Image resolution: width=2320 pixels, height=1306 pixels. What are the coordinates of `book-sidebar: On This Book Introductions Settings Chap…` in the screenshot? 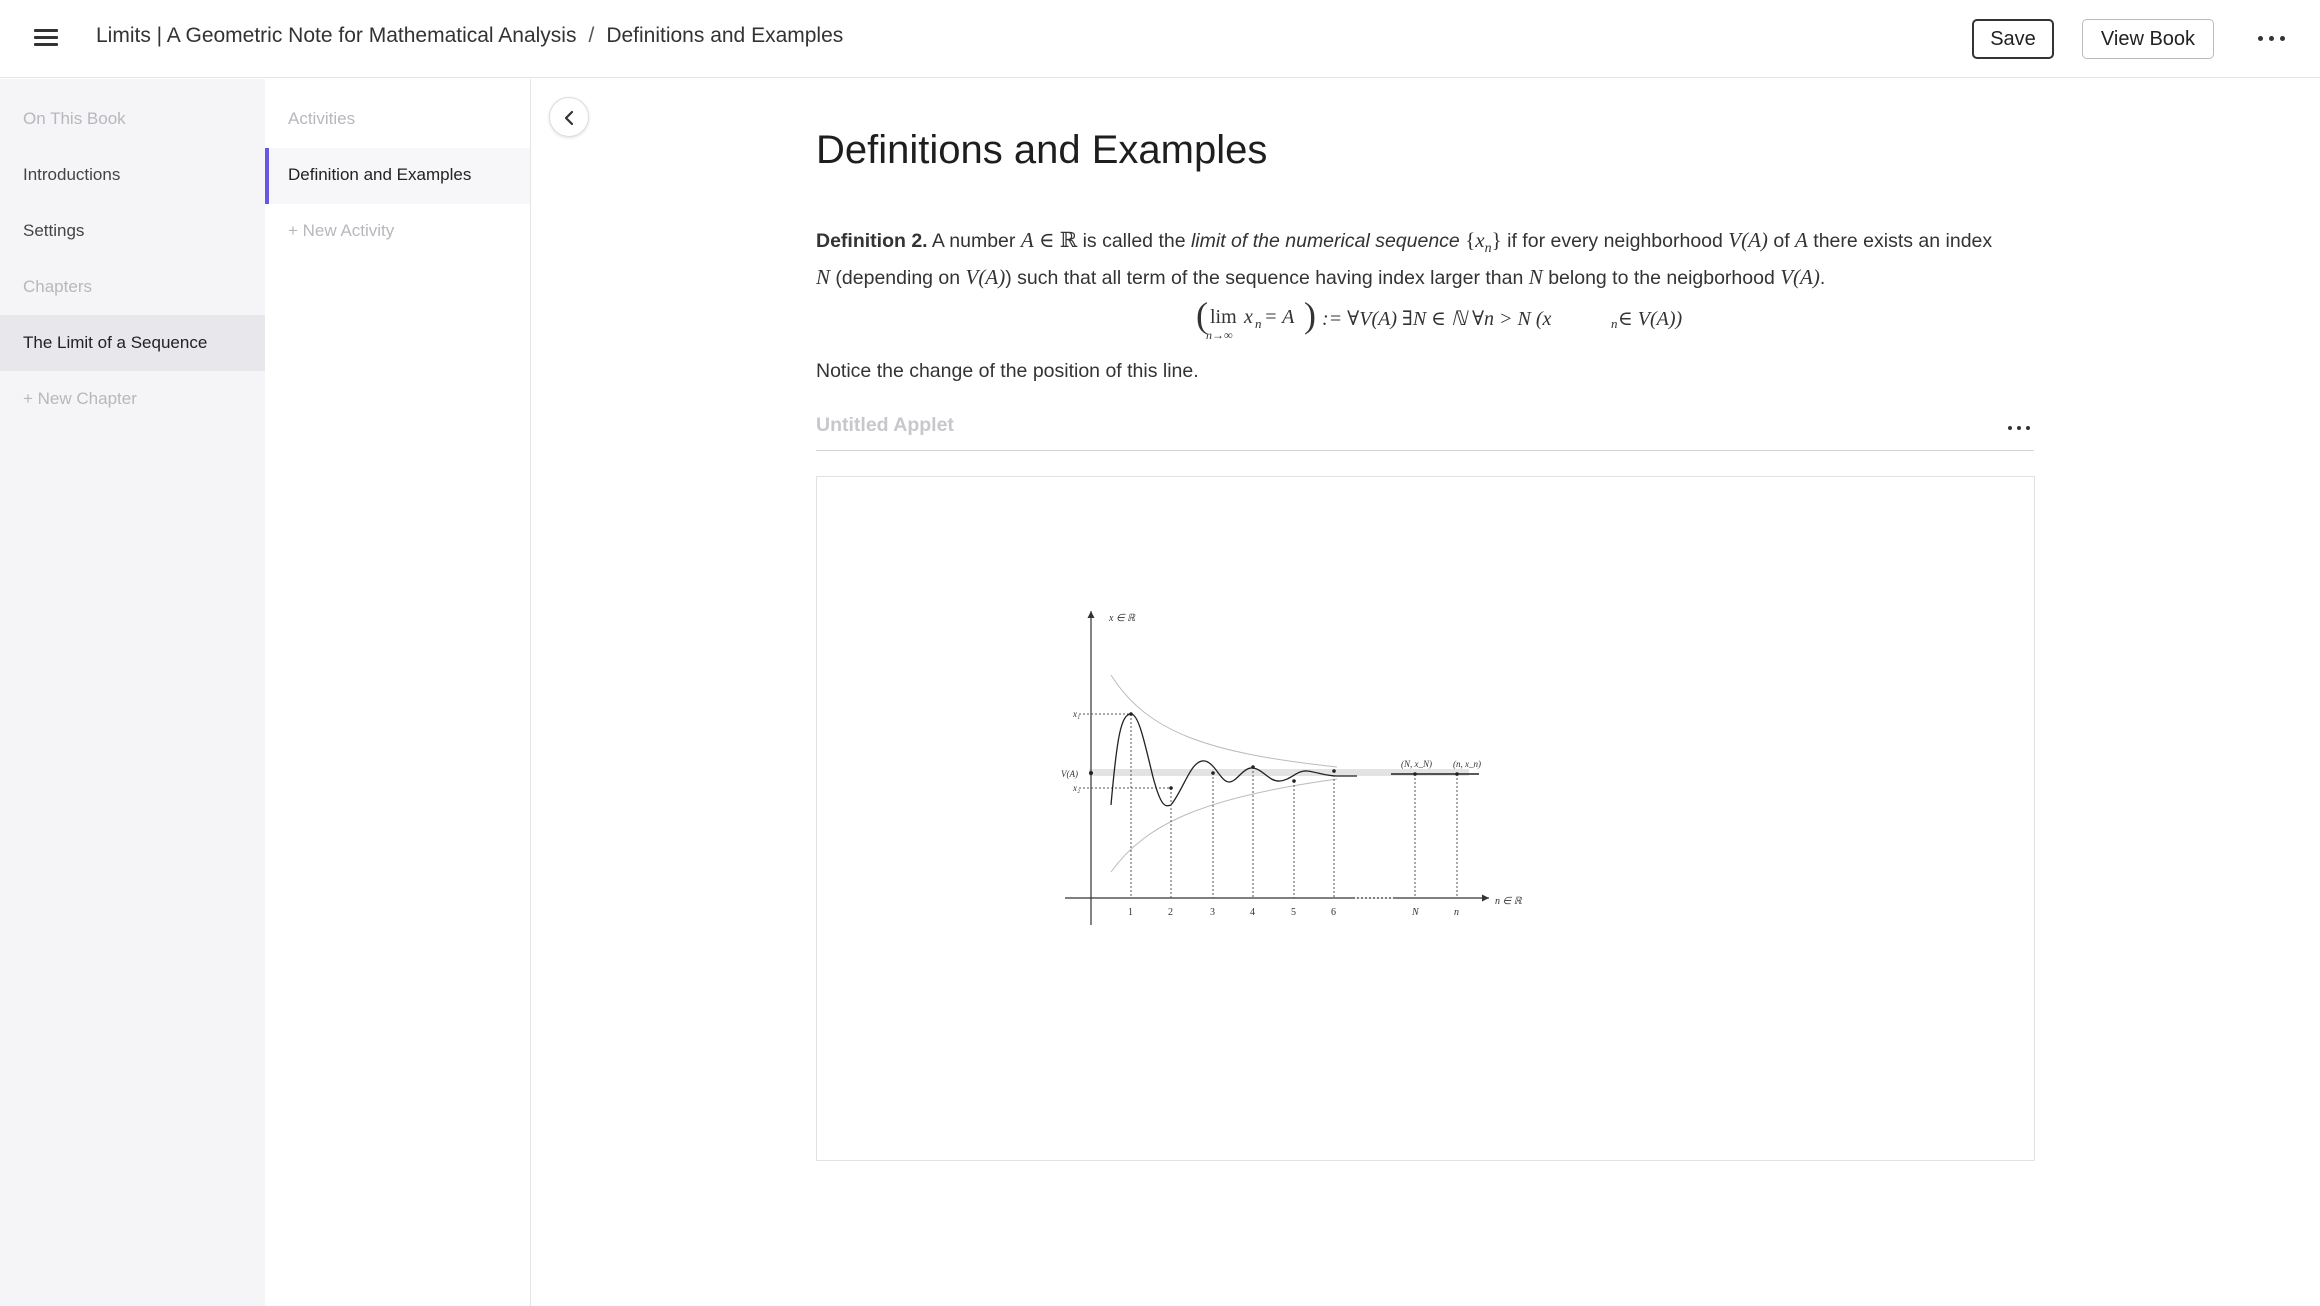 It's located at (132, 692).